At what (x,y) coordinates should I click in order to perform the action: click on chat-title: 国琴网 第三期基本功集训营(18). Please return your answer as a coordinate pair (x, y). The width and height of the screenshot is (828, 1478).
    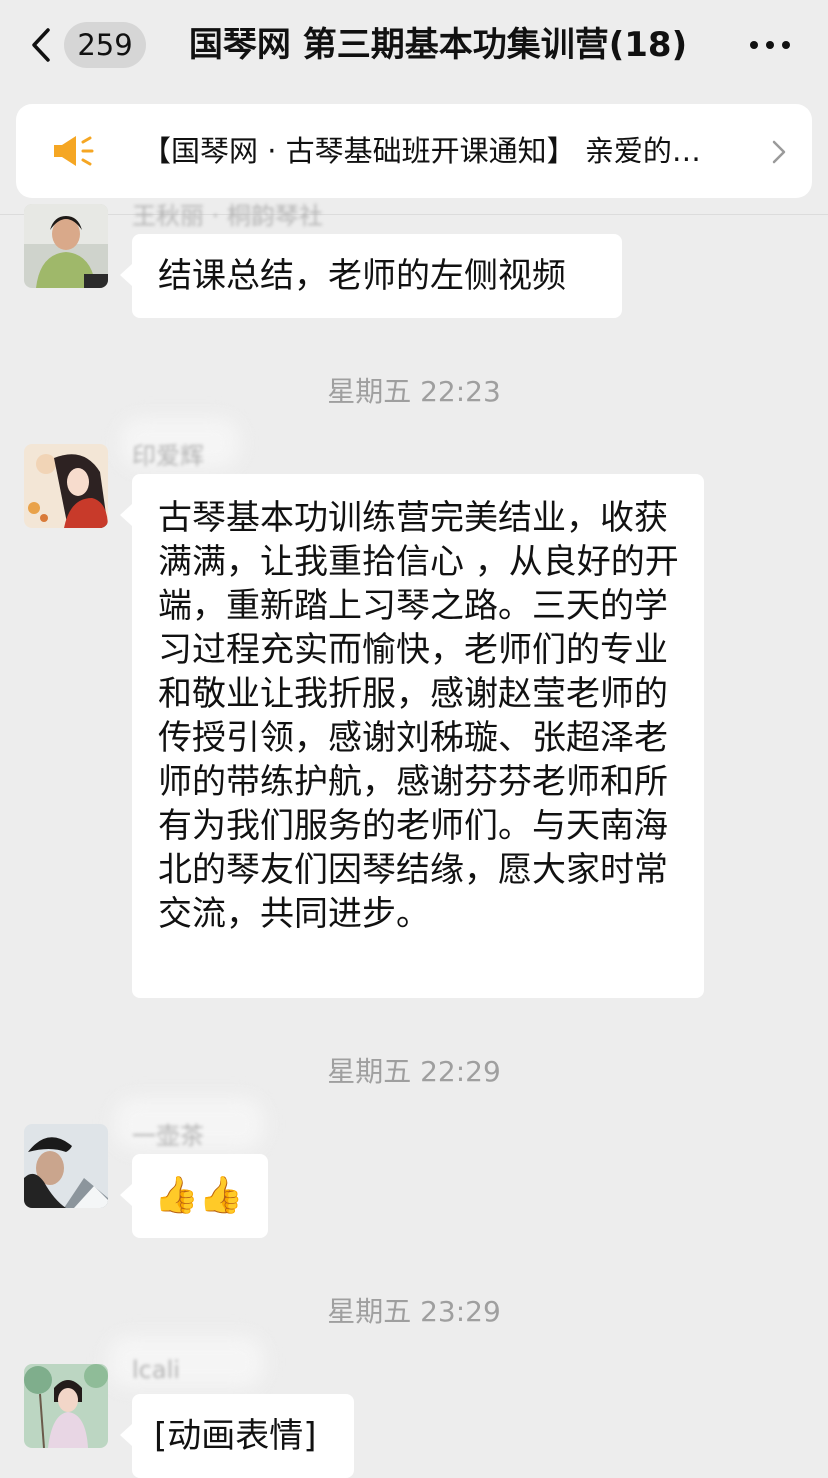
    Looking at the image, I should click on (438, 45).